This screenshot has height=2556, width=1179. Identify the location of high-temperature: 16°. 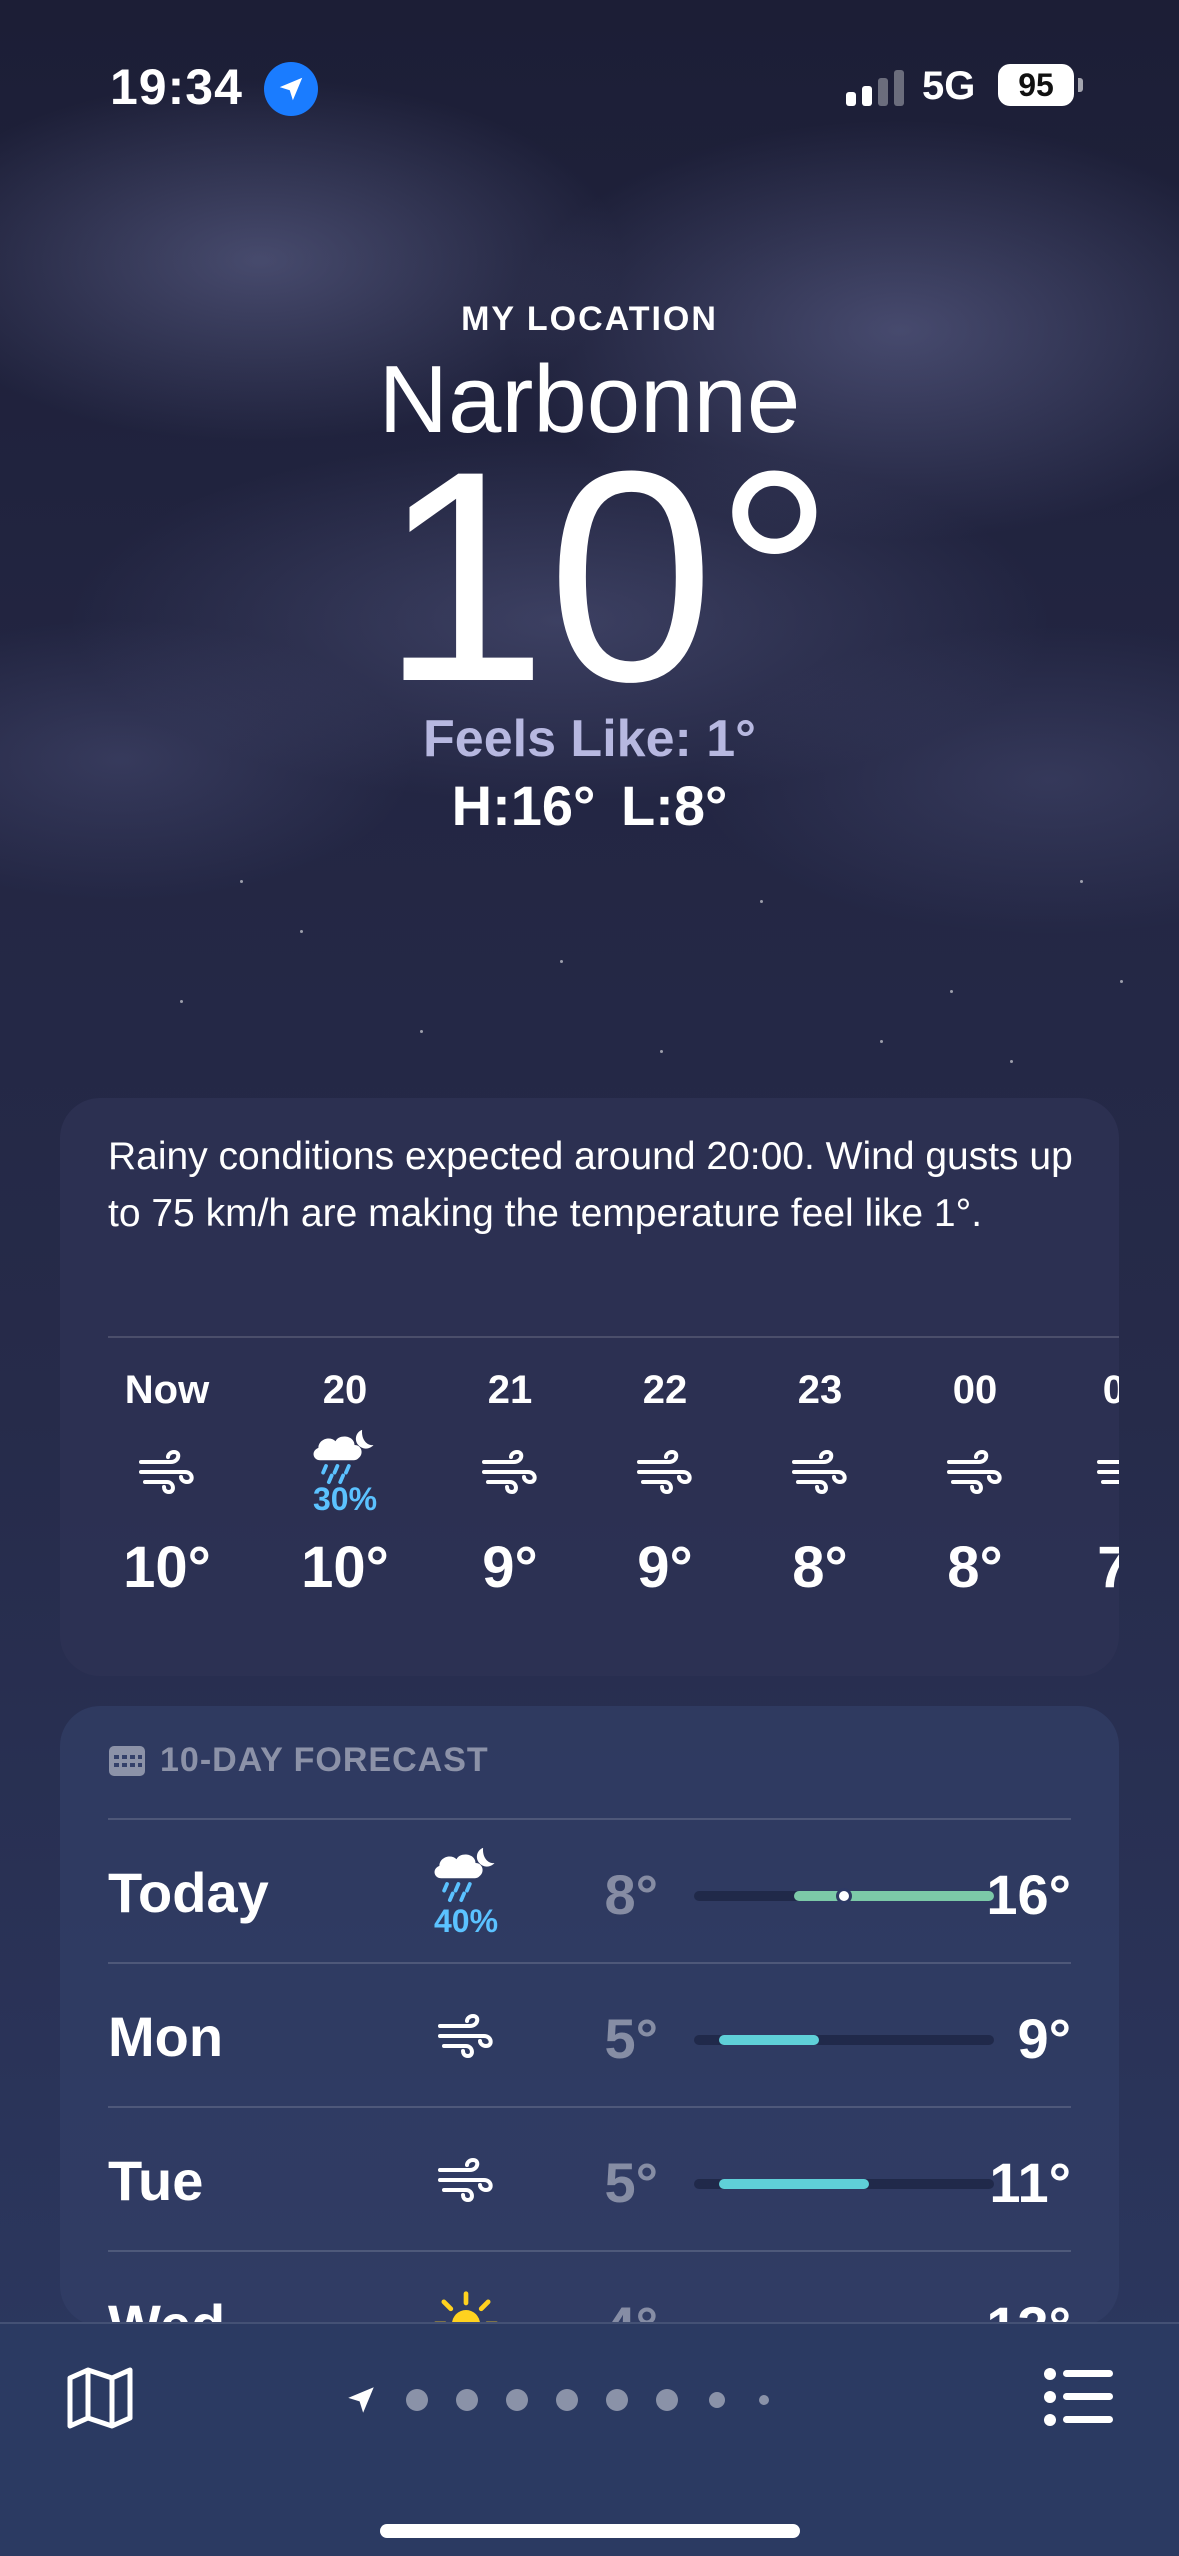
(1028, 1894).